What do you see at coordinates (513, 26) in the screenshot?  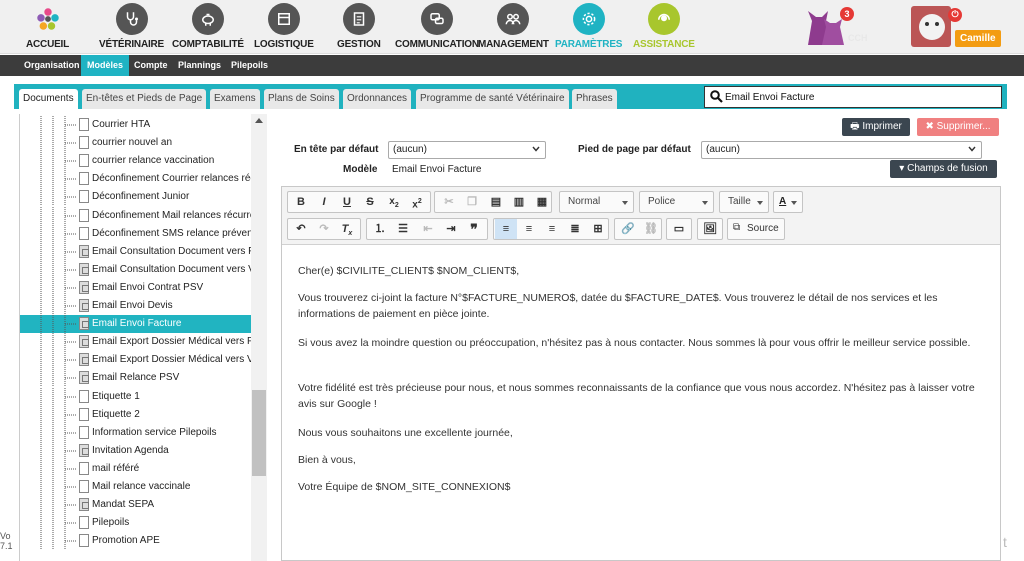 I see `nav-management: MANAGEMENT` at bounding box center [513, 26].